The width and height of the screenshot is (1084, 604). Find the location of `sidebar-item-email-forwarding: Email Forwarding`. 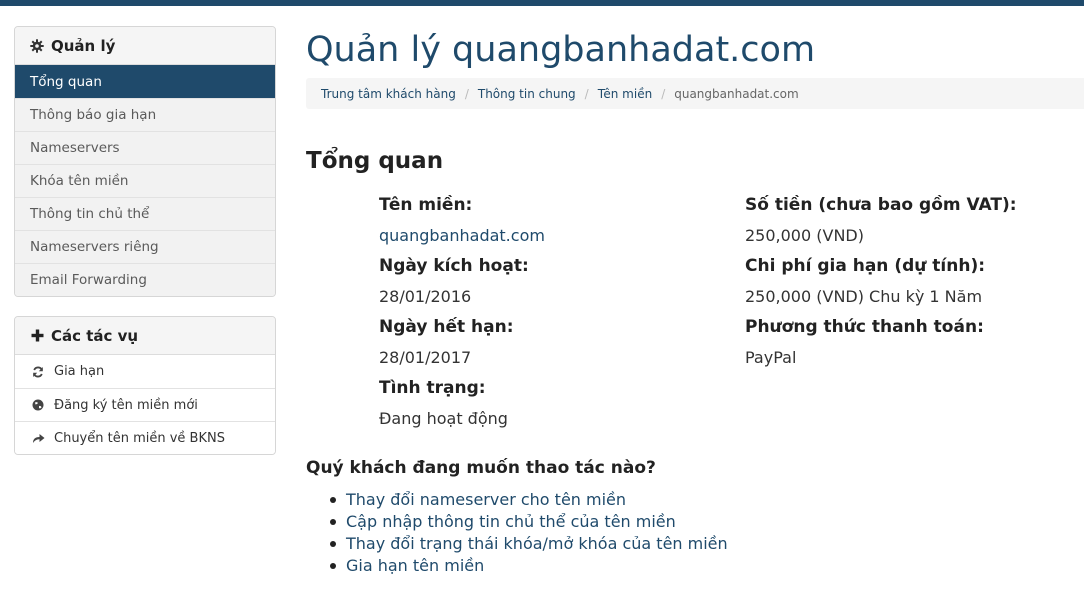

sidebar-item-email-forwarding: Email Forwarding is located at coordinates (145, 279).